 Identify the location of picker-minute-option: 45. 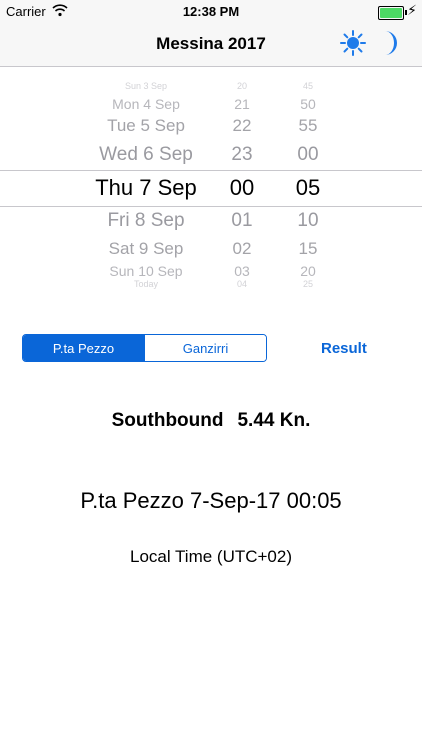
(308, 86).